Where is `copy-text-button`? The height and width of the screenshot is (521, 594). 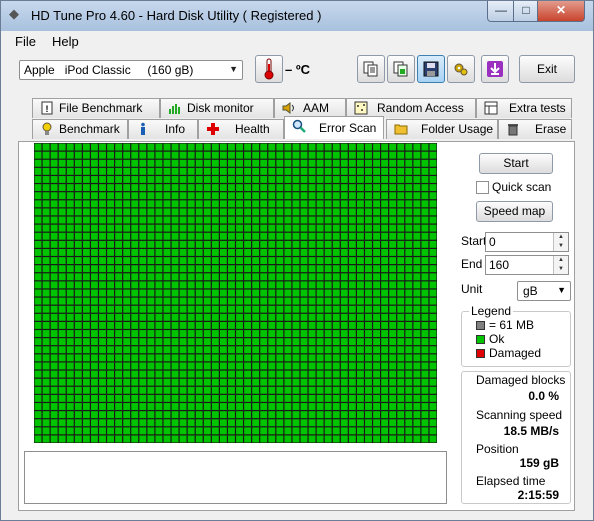
copy-text-button is located at coordinates (371, 69).